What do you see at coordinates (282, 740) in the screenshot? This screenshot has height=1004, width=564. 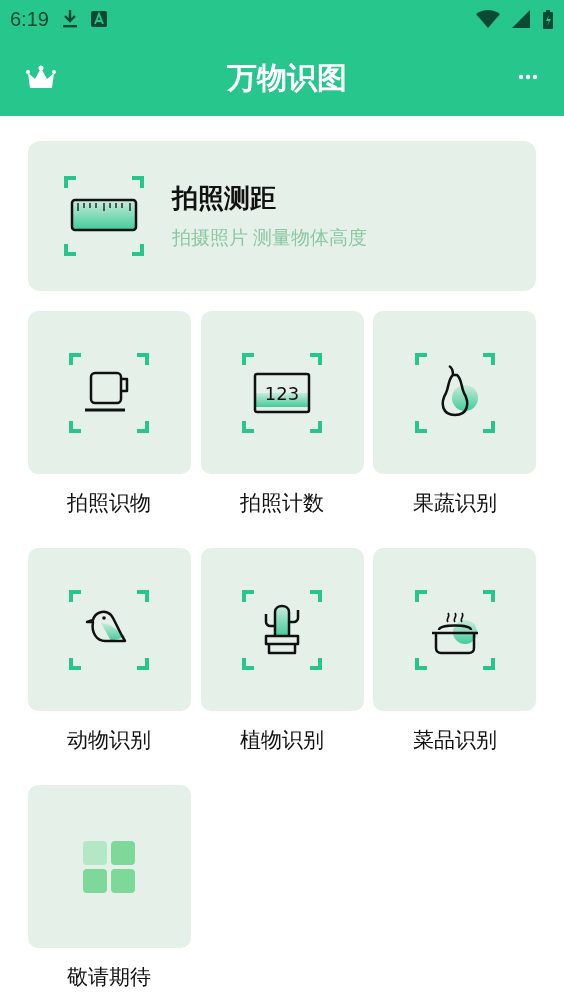 I see `tile-label: 植物识别` at bounding box center [282, 740].